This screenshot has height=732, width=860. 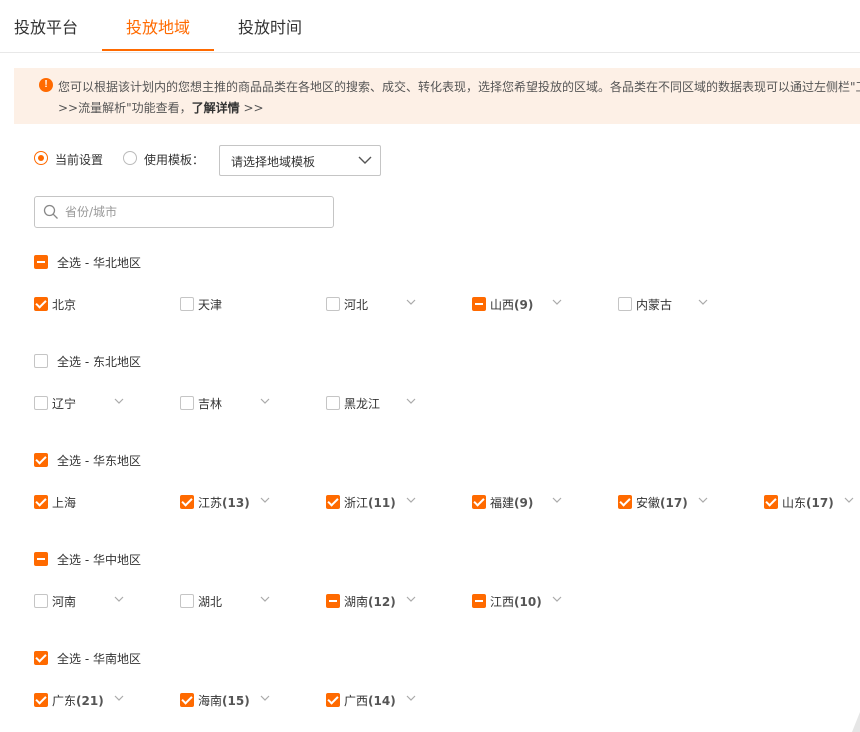 What do you see at coordinates (41, 403) in the screenshot?
I see `province-checkbox-liaoning` at bounding box center [41, 403].